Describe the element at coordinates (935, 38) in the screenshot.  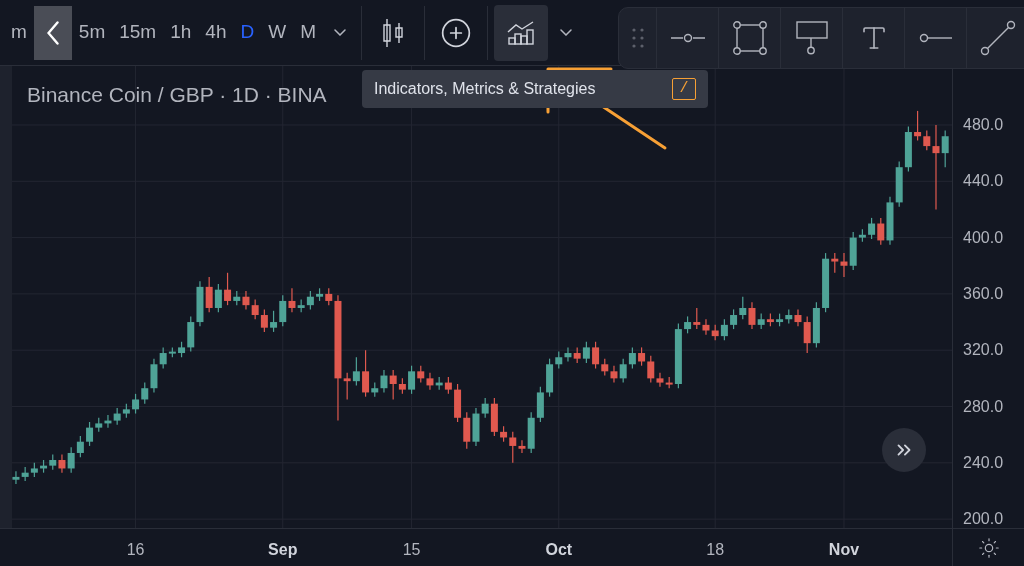
I see `ray-icon` at that location.